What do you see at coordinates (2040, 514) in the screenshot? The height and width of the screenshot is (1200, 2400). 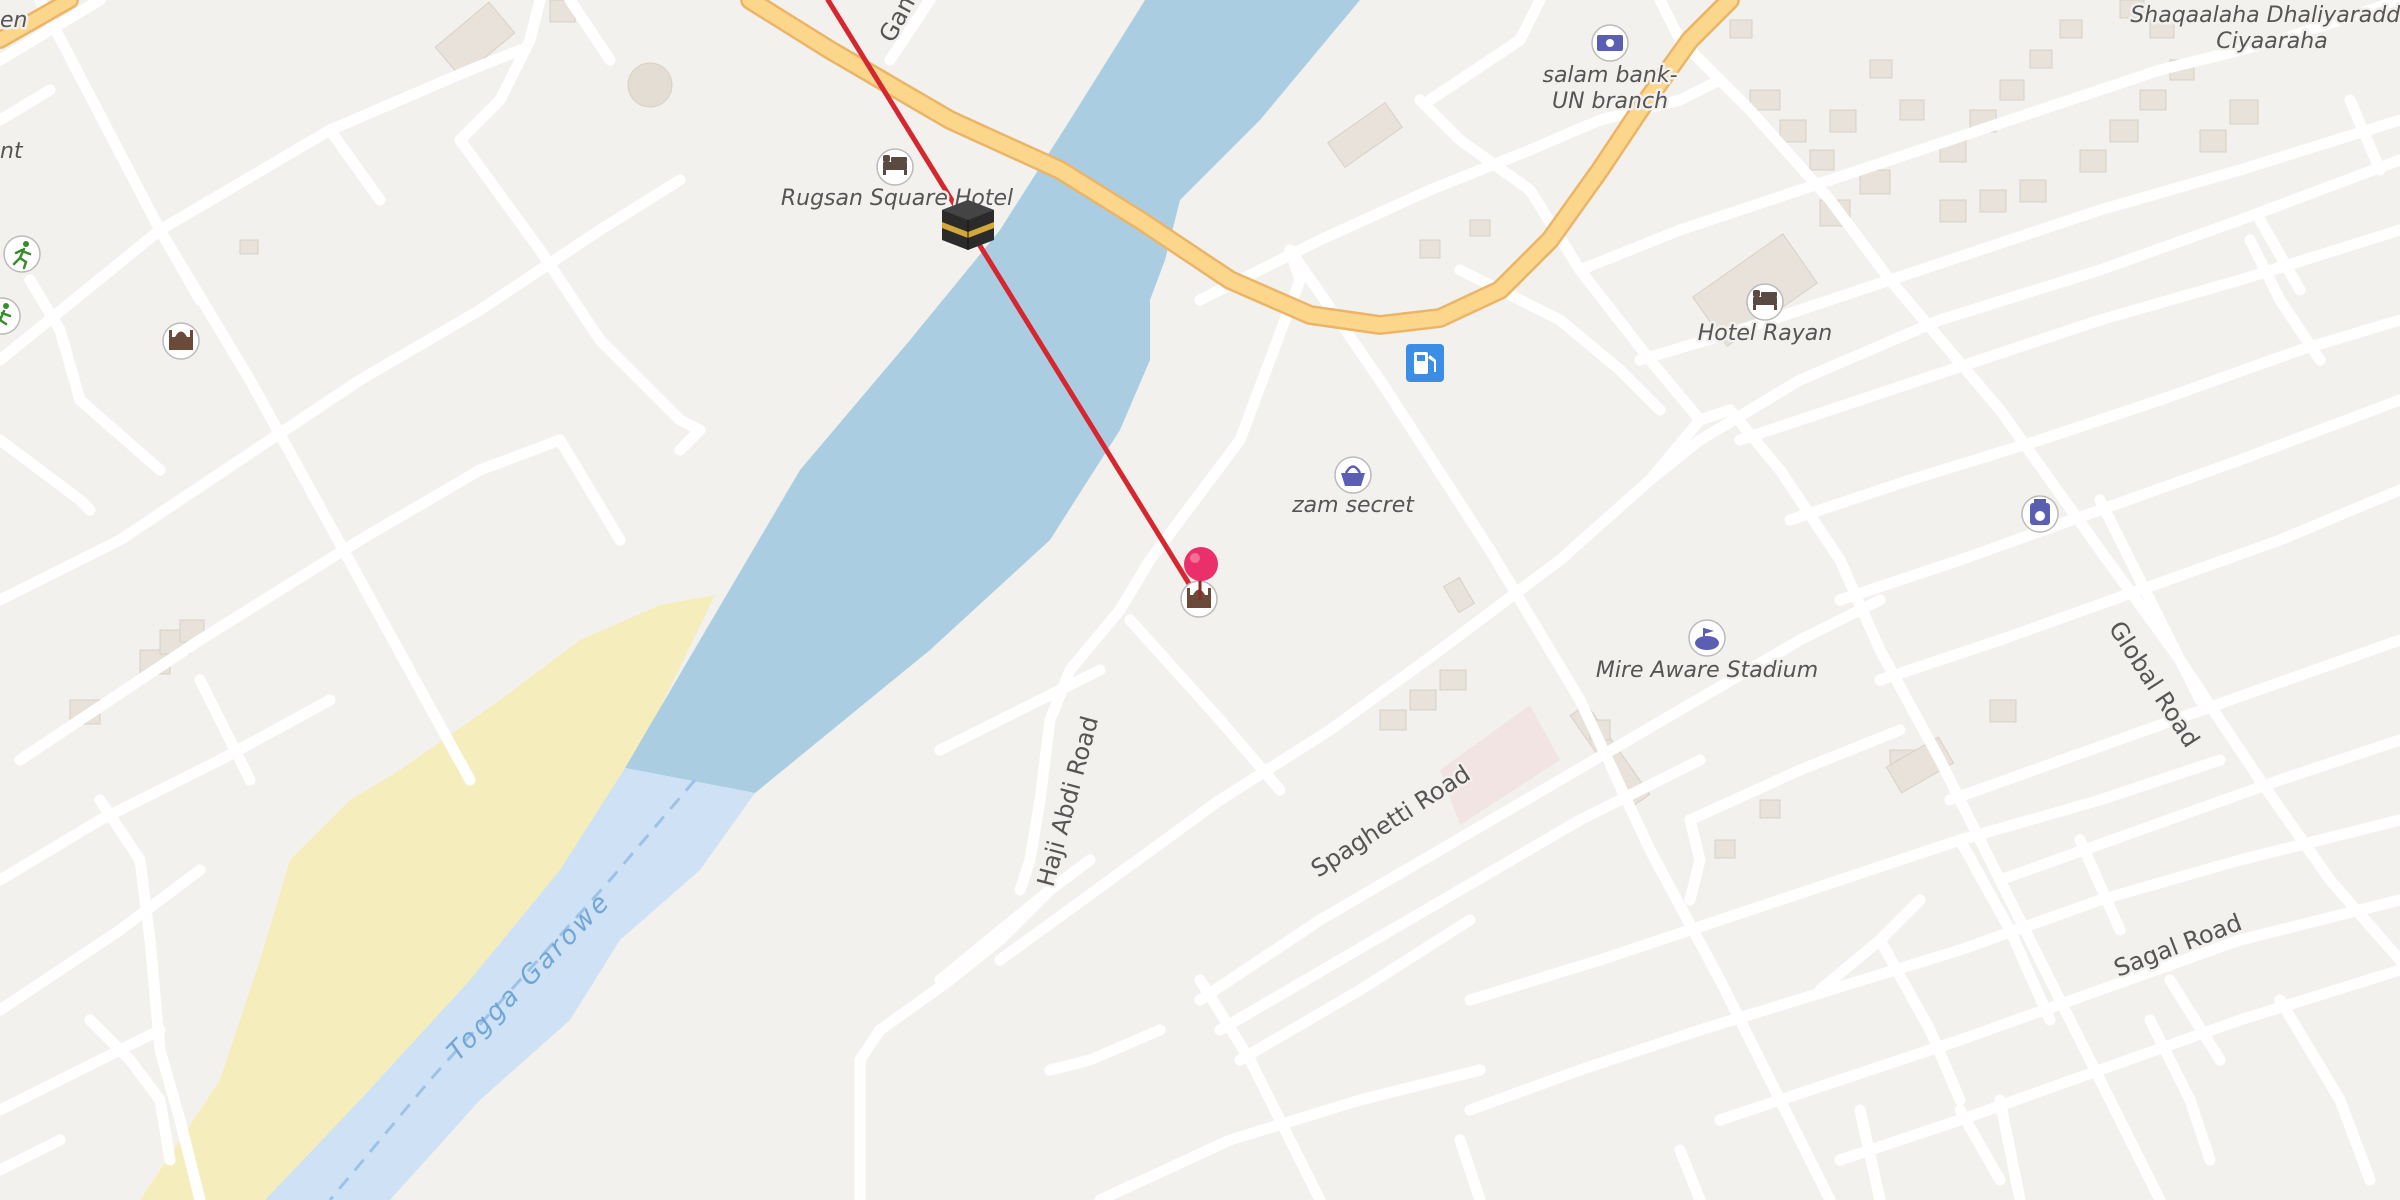 I see `poi-camera-shop` at bounding box center [2040, 514].